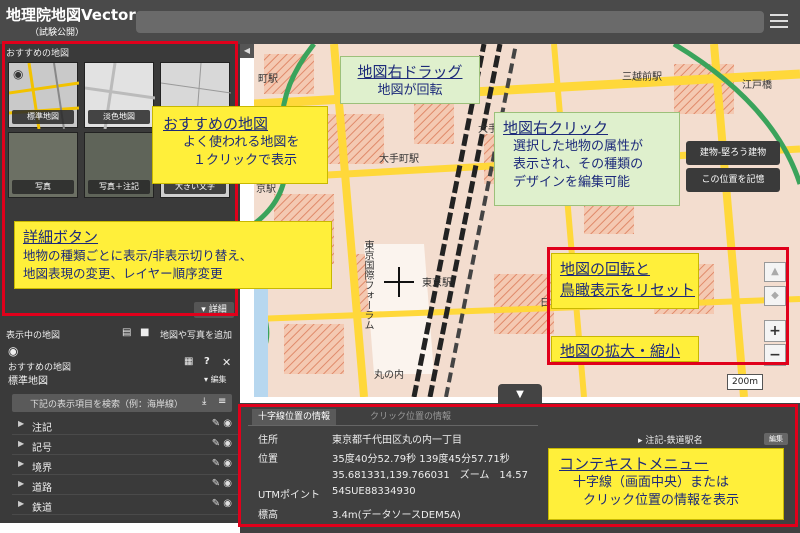  I want to click on annotation-line: 十字線（画面中央）または, so click(651, 482).